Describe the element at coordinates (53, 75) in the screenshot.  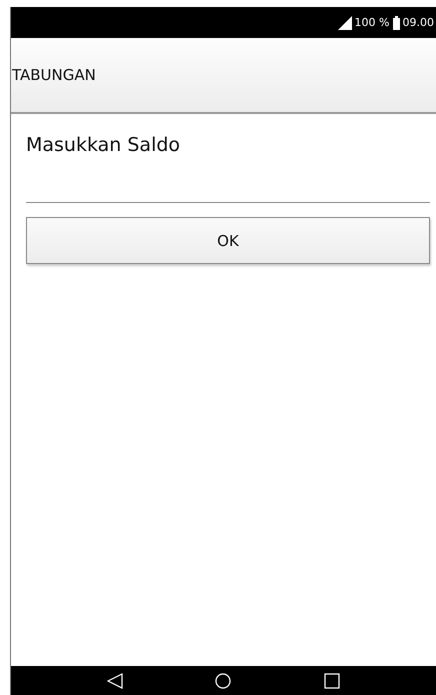
I see `app-title: TABUNGAN` at that location.